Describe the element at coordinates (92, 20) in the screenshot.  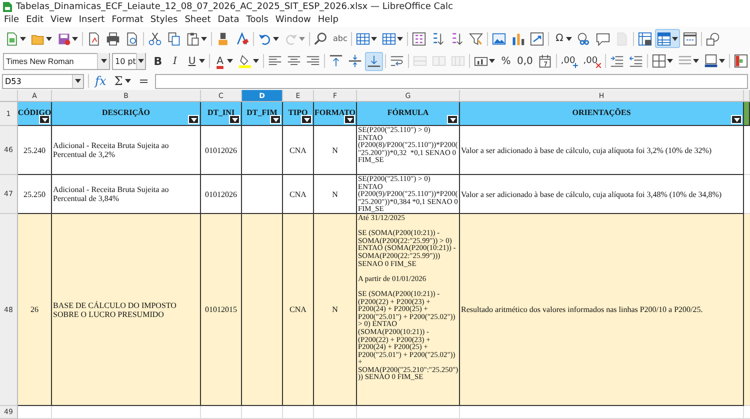
I see `menu-item: Insert` at that location.